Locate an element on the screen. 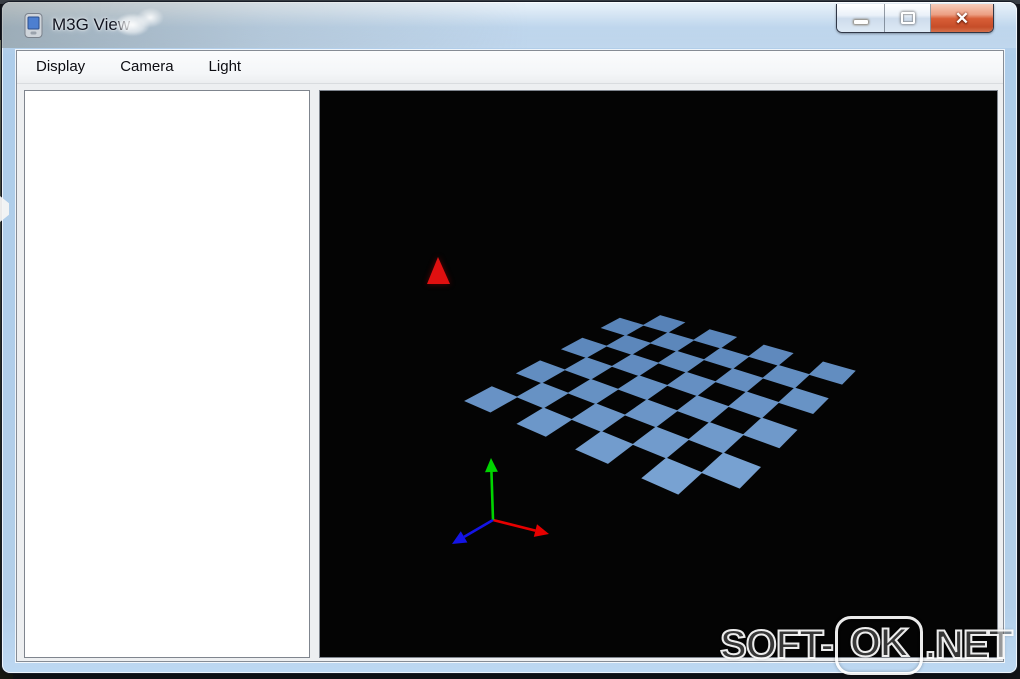 The height and width of the screenshot is (679, 1020). minimize-icon is located at coordinates (860, 22).